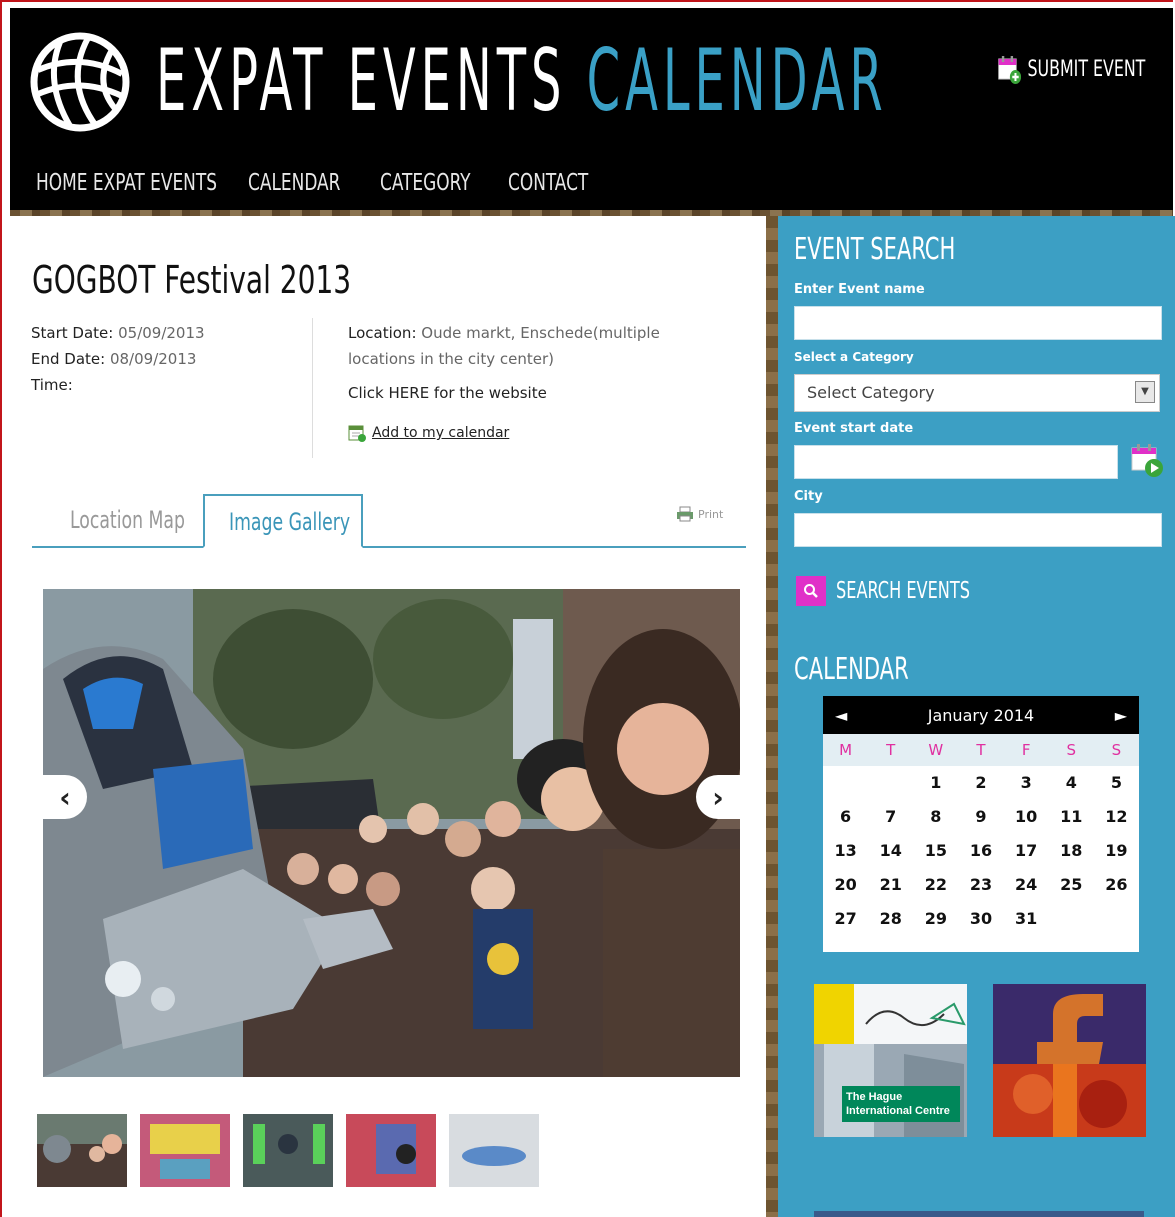 The width and height of the screenshot is (1175, 1217). What do you see at coordinates (1116, 783) in the screenshot?
I see `calendar-day: 5` at bounding box center [1116, 783].